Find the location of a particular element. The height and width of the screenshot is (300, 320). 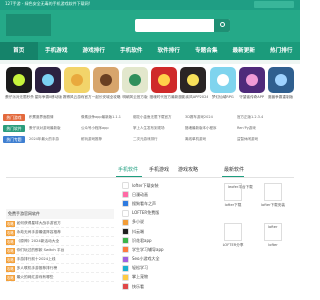

guide-row: 攻略 最火的网红游戏有哪些 is located at coordinates (60, 277).